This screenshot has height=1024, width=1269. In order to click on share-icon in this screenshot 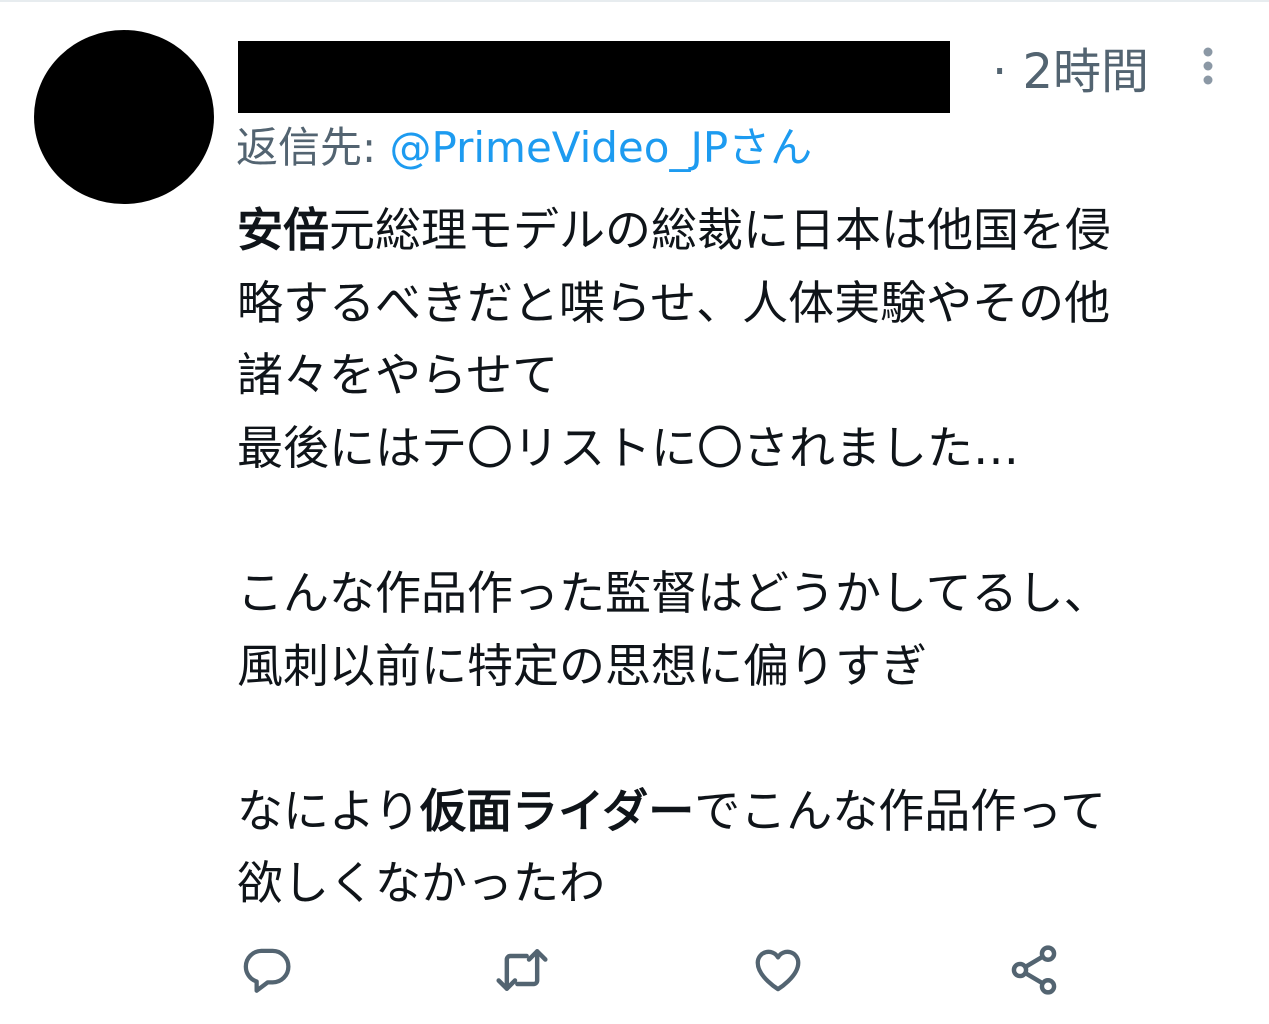, I will do `click(1034, 970)`.